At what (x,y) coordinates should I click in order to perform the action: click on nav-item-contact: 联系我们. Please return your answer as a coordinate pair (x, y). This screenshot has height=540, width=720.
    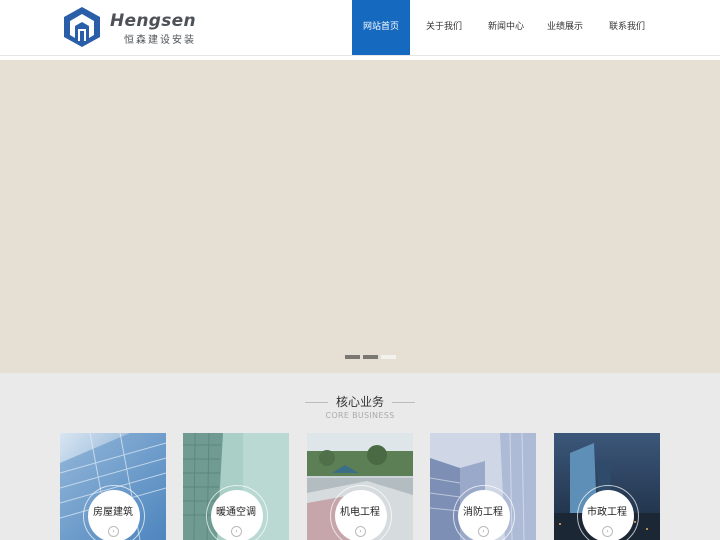
    Looking at the image, I should click on (627, 27).